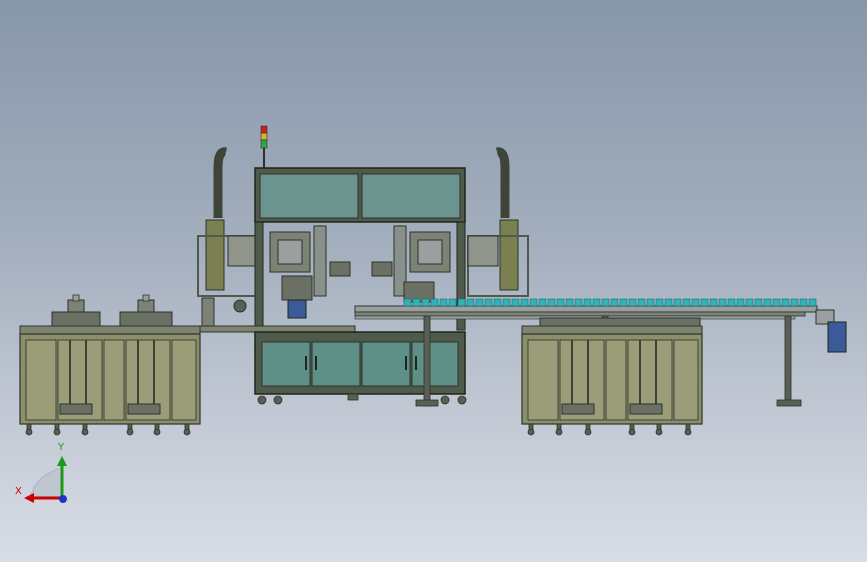 Image resolution: width=867 pixels, height=562 pixels. What do you see at coordinates (61, 447) in the screenshot?
I see `y-axis-label: Y` at bounding box center [61, 447].